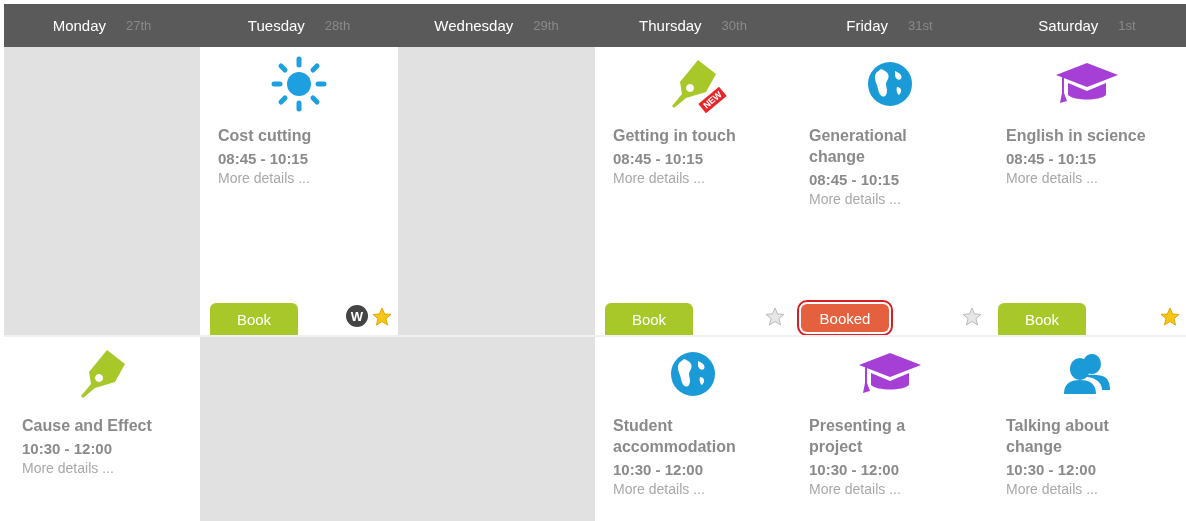  Describe the element at coordinates (1087, 374) in the screenshot. I see `people-icon` at that location.